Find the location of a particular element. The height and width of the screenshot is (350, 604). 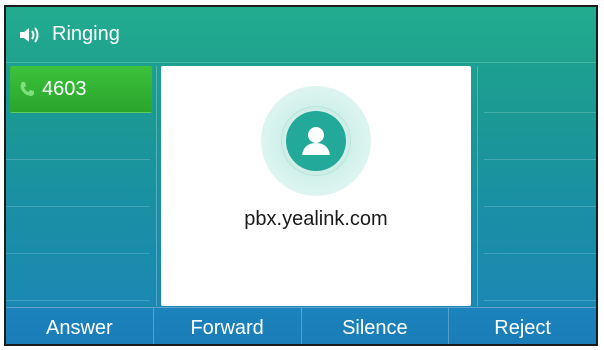

forward-button: Forward is located at coordinates (228, 326).